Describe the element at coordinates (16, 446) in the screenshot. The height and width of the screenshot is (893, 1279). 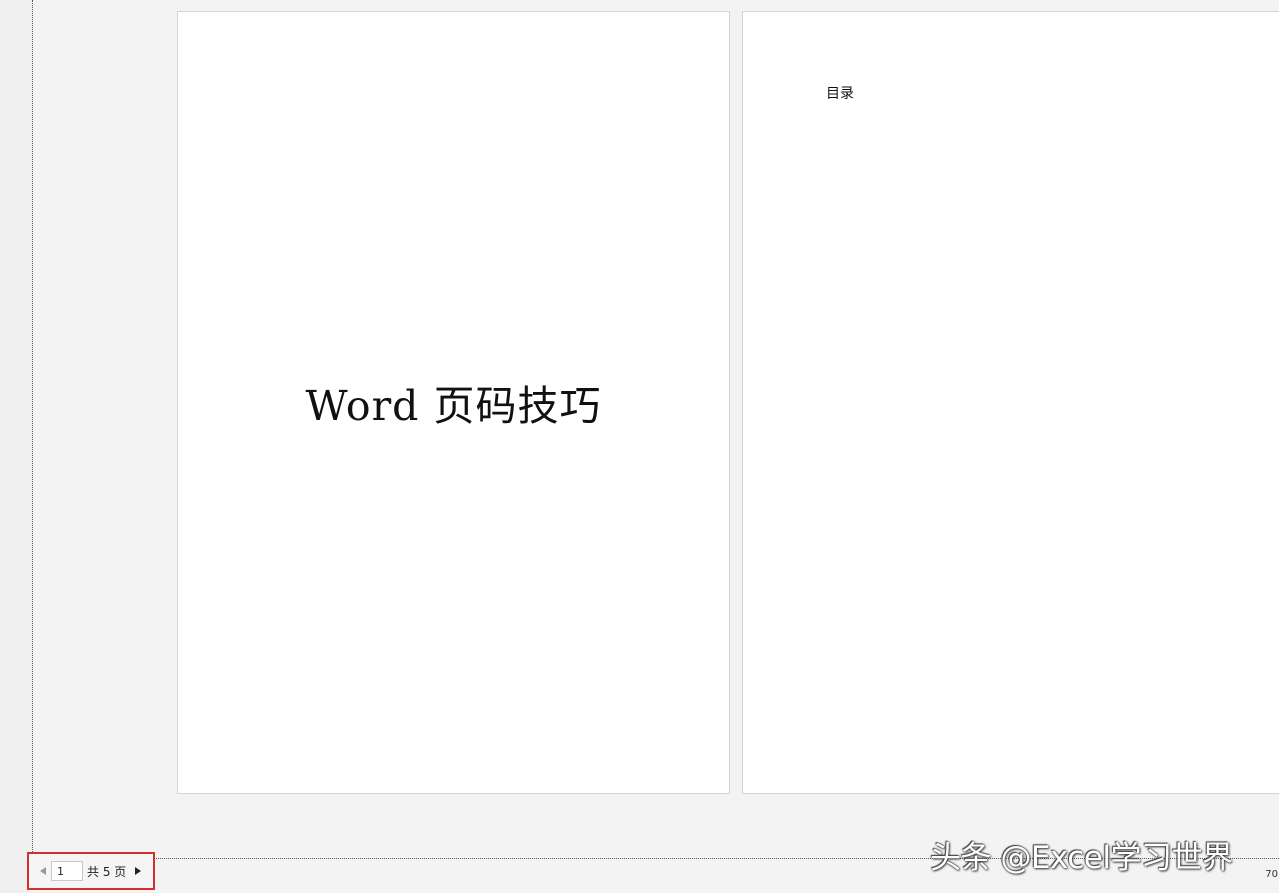
I see `left-ruler-strip` at that location.